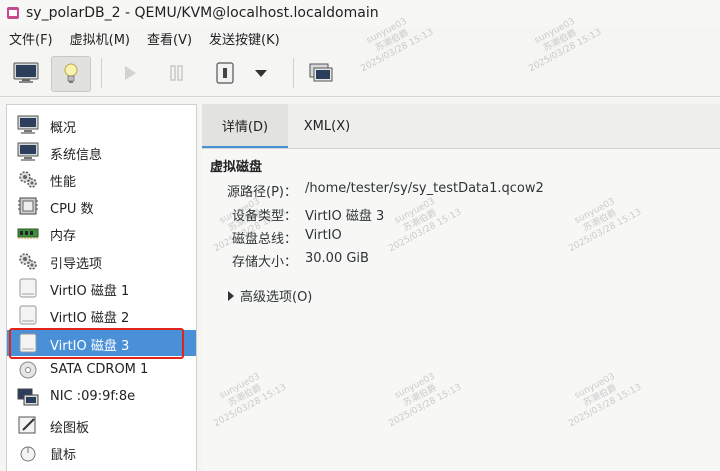 The image size is (720, 471). I want to click on play-icon, so click(130, 73).